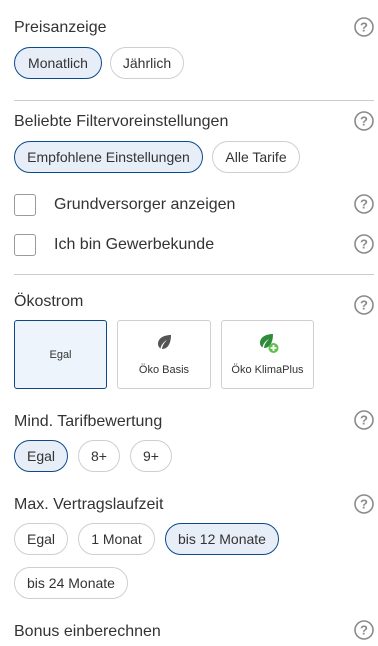 The width and height of the screenshot is (378, 646). I want to click on price-option-monthly: Monatlich, so click(58, 63).